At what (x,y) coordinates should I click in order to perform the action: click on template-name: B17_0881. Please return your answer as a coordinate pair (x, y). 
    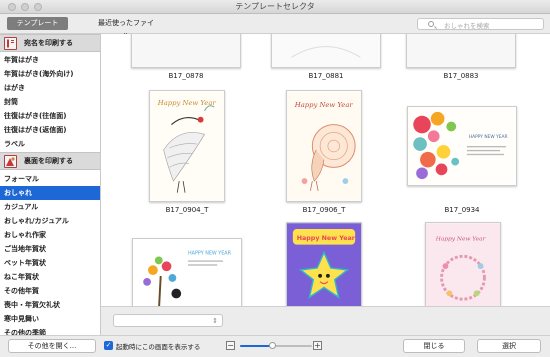
    Looking at the image, I should click on (326, 76).